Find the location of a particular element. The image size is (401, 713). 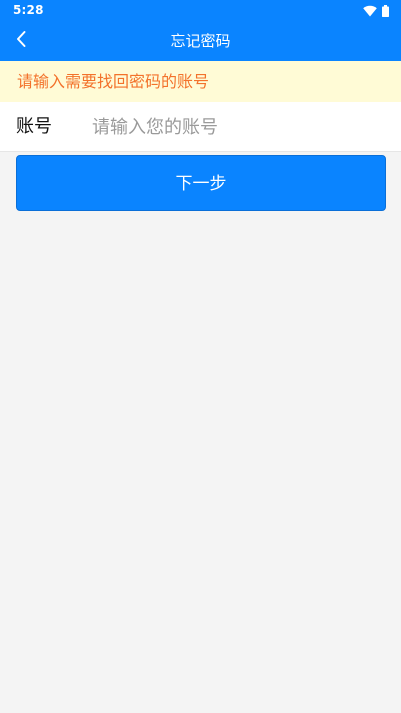

hint-text: 请输入需要找回密码的账号 is located at coordinates (113, 81).